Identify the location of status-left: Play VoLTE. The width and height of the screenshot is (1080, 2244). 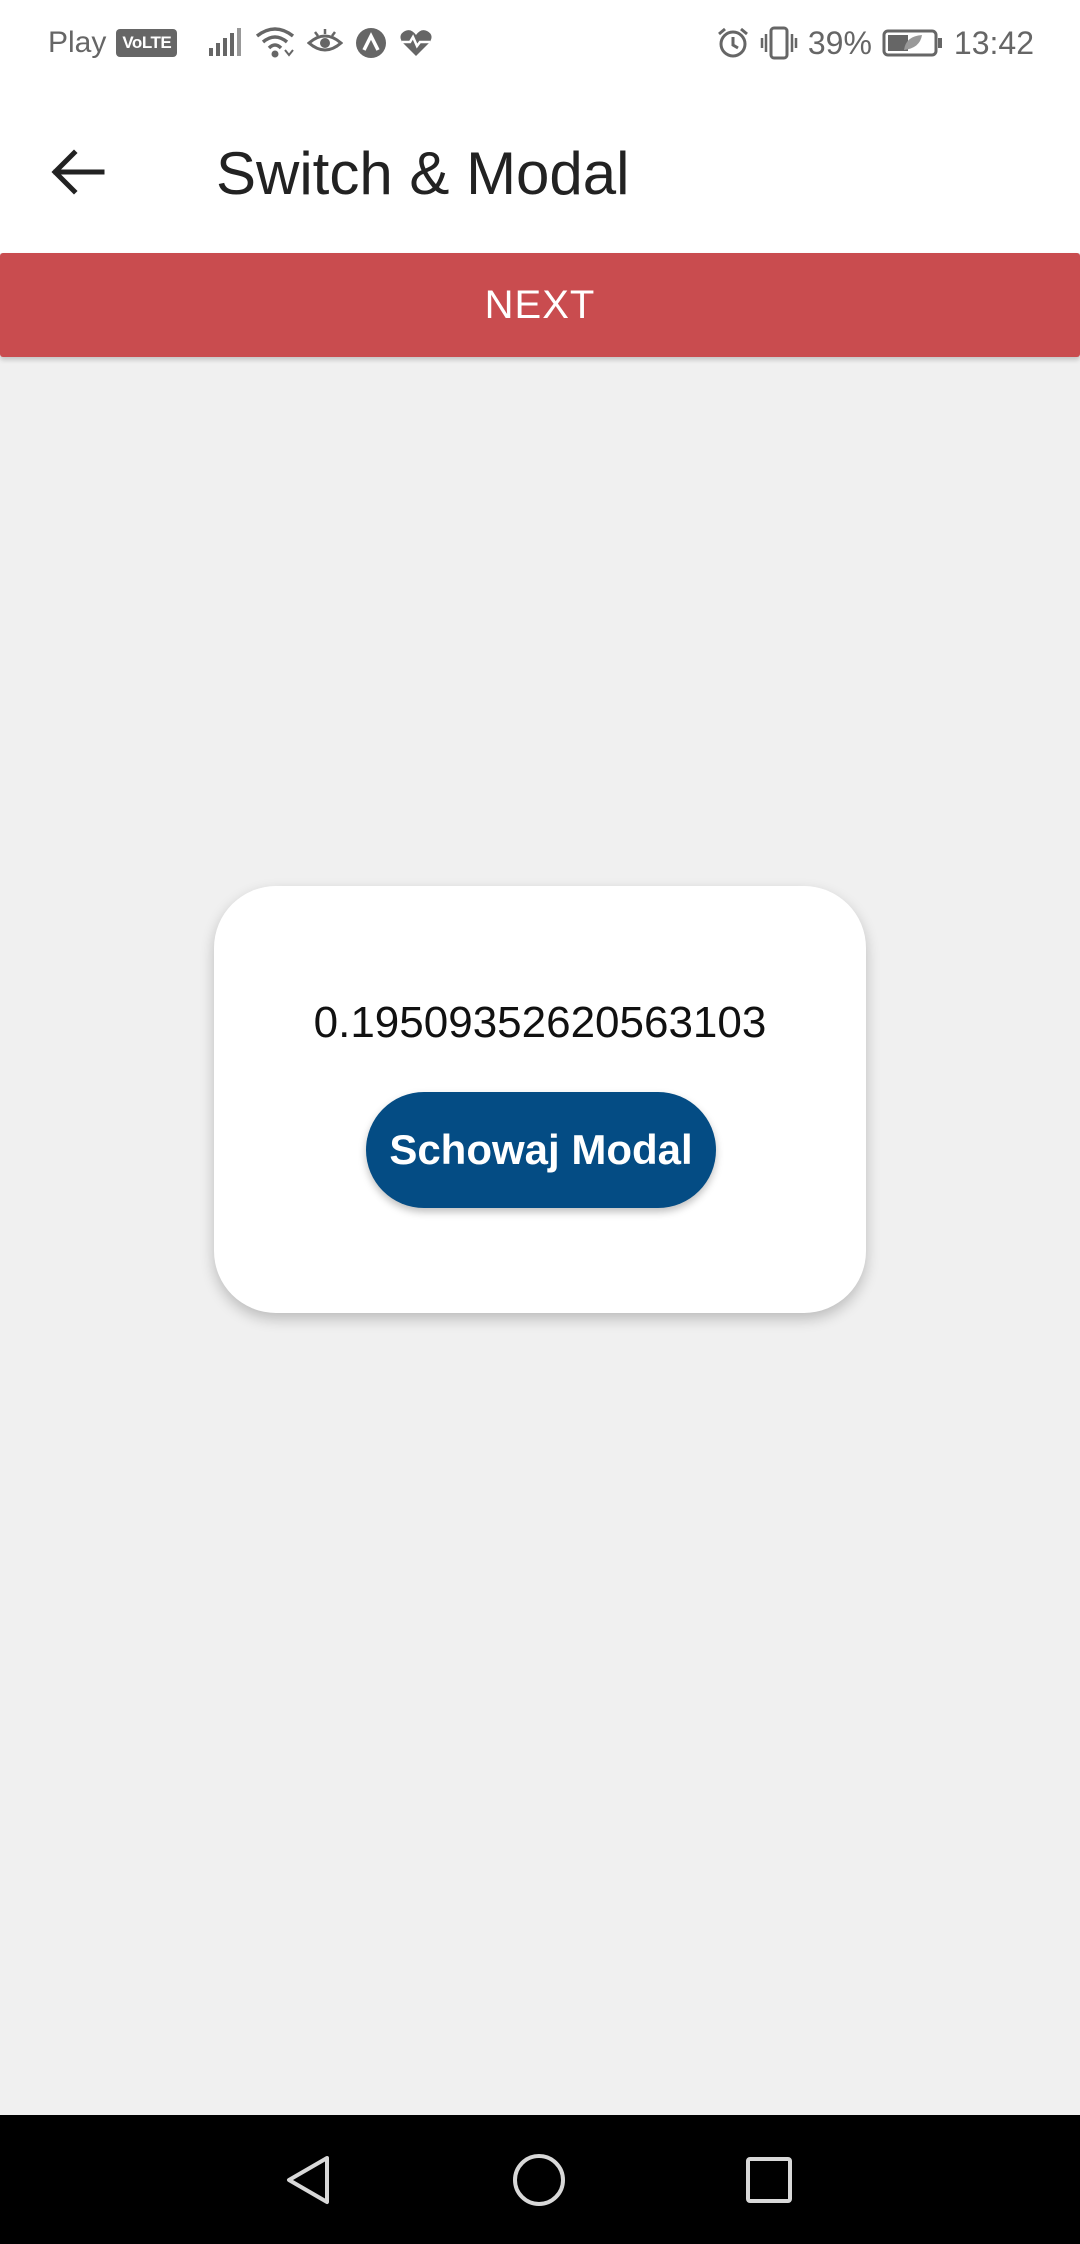
(240, 43).